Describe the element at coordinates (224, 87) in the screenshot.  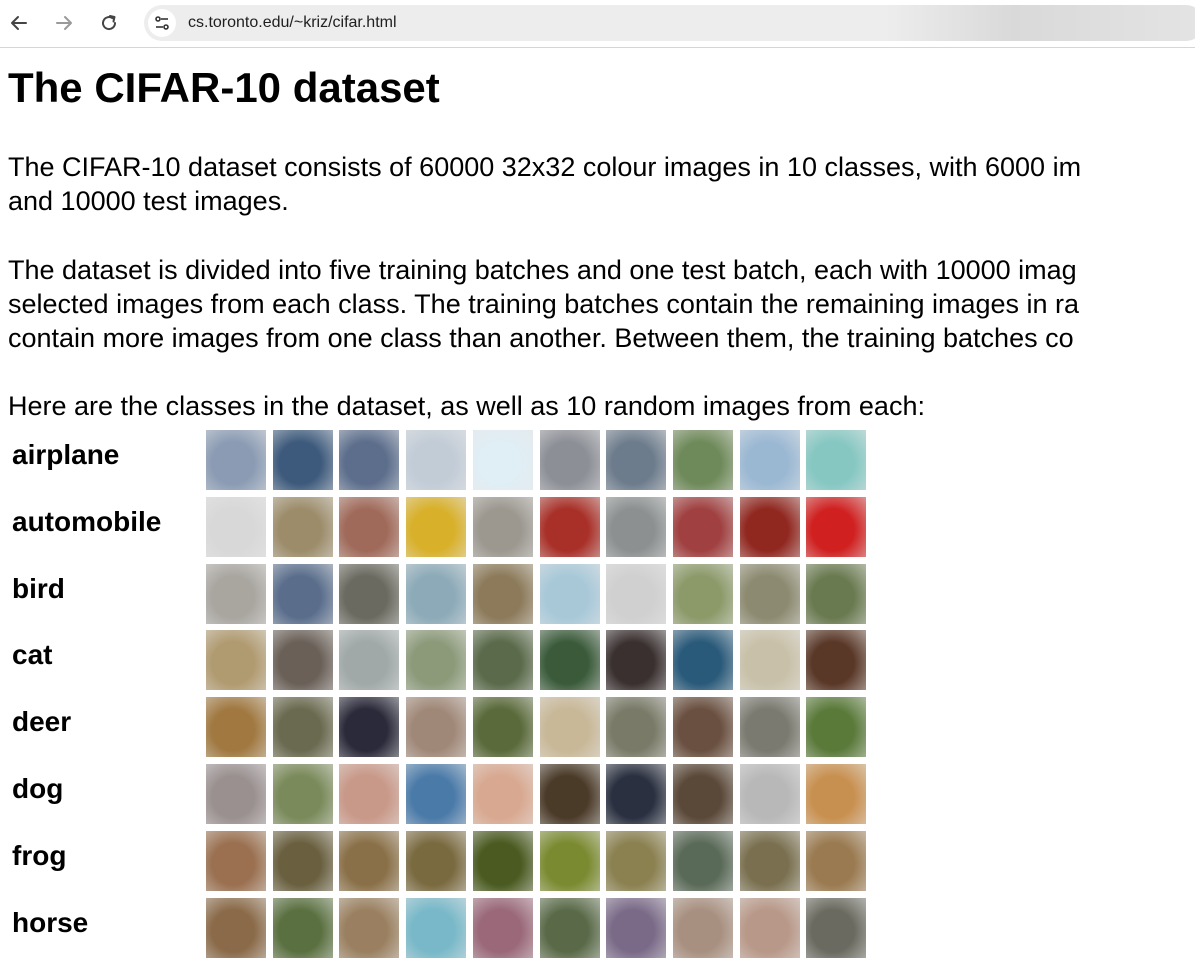
I see `page-title: The CIFAR-10 dataset` at that location.